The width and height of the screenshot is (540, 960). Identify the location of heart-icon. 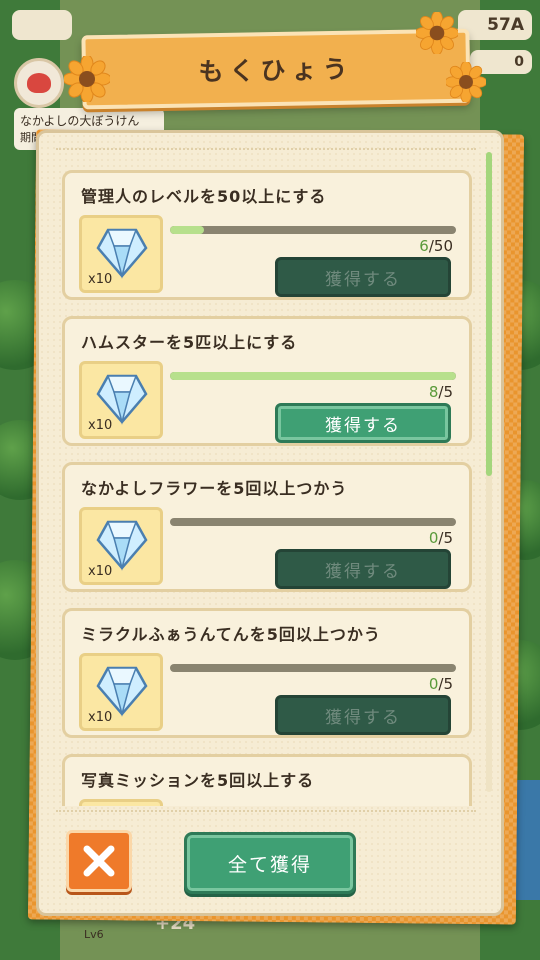
(39, 83).